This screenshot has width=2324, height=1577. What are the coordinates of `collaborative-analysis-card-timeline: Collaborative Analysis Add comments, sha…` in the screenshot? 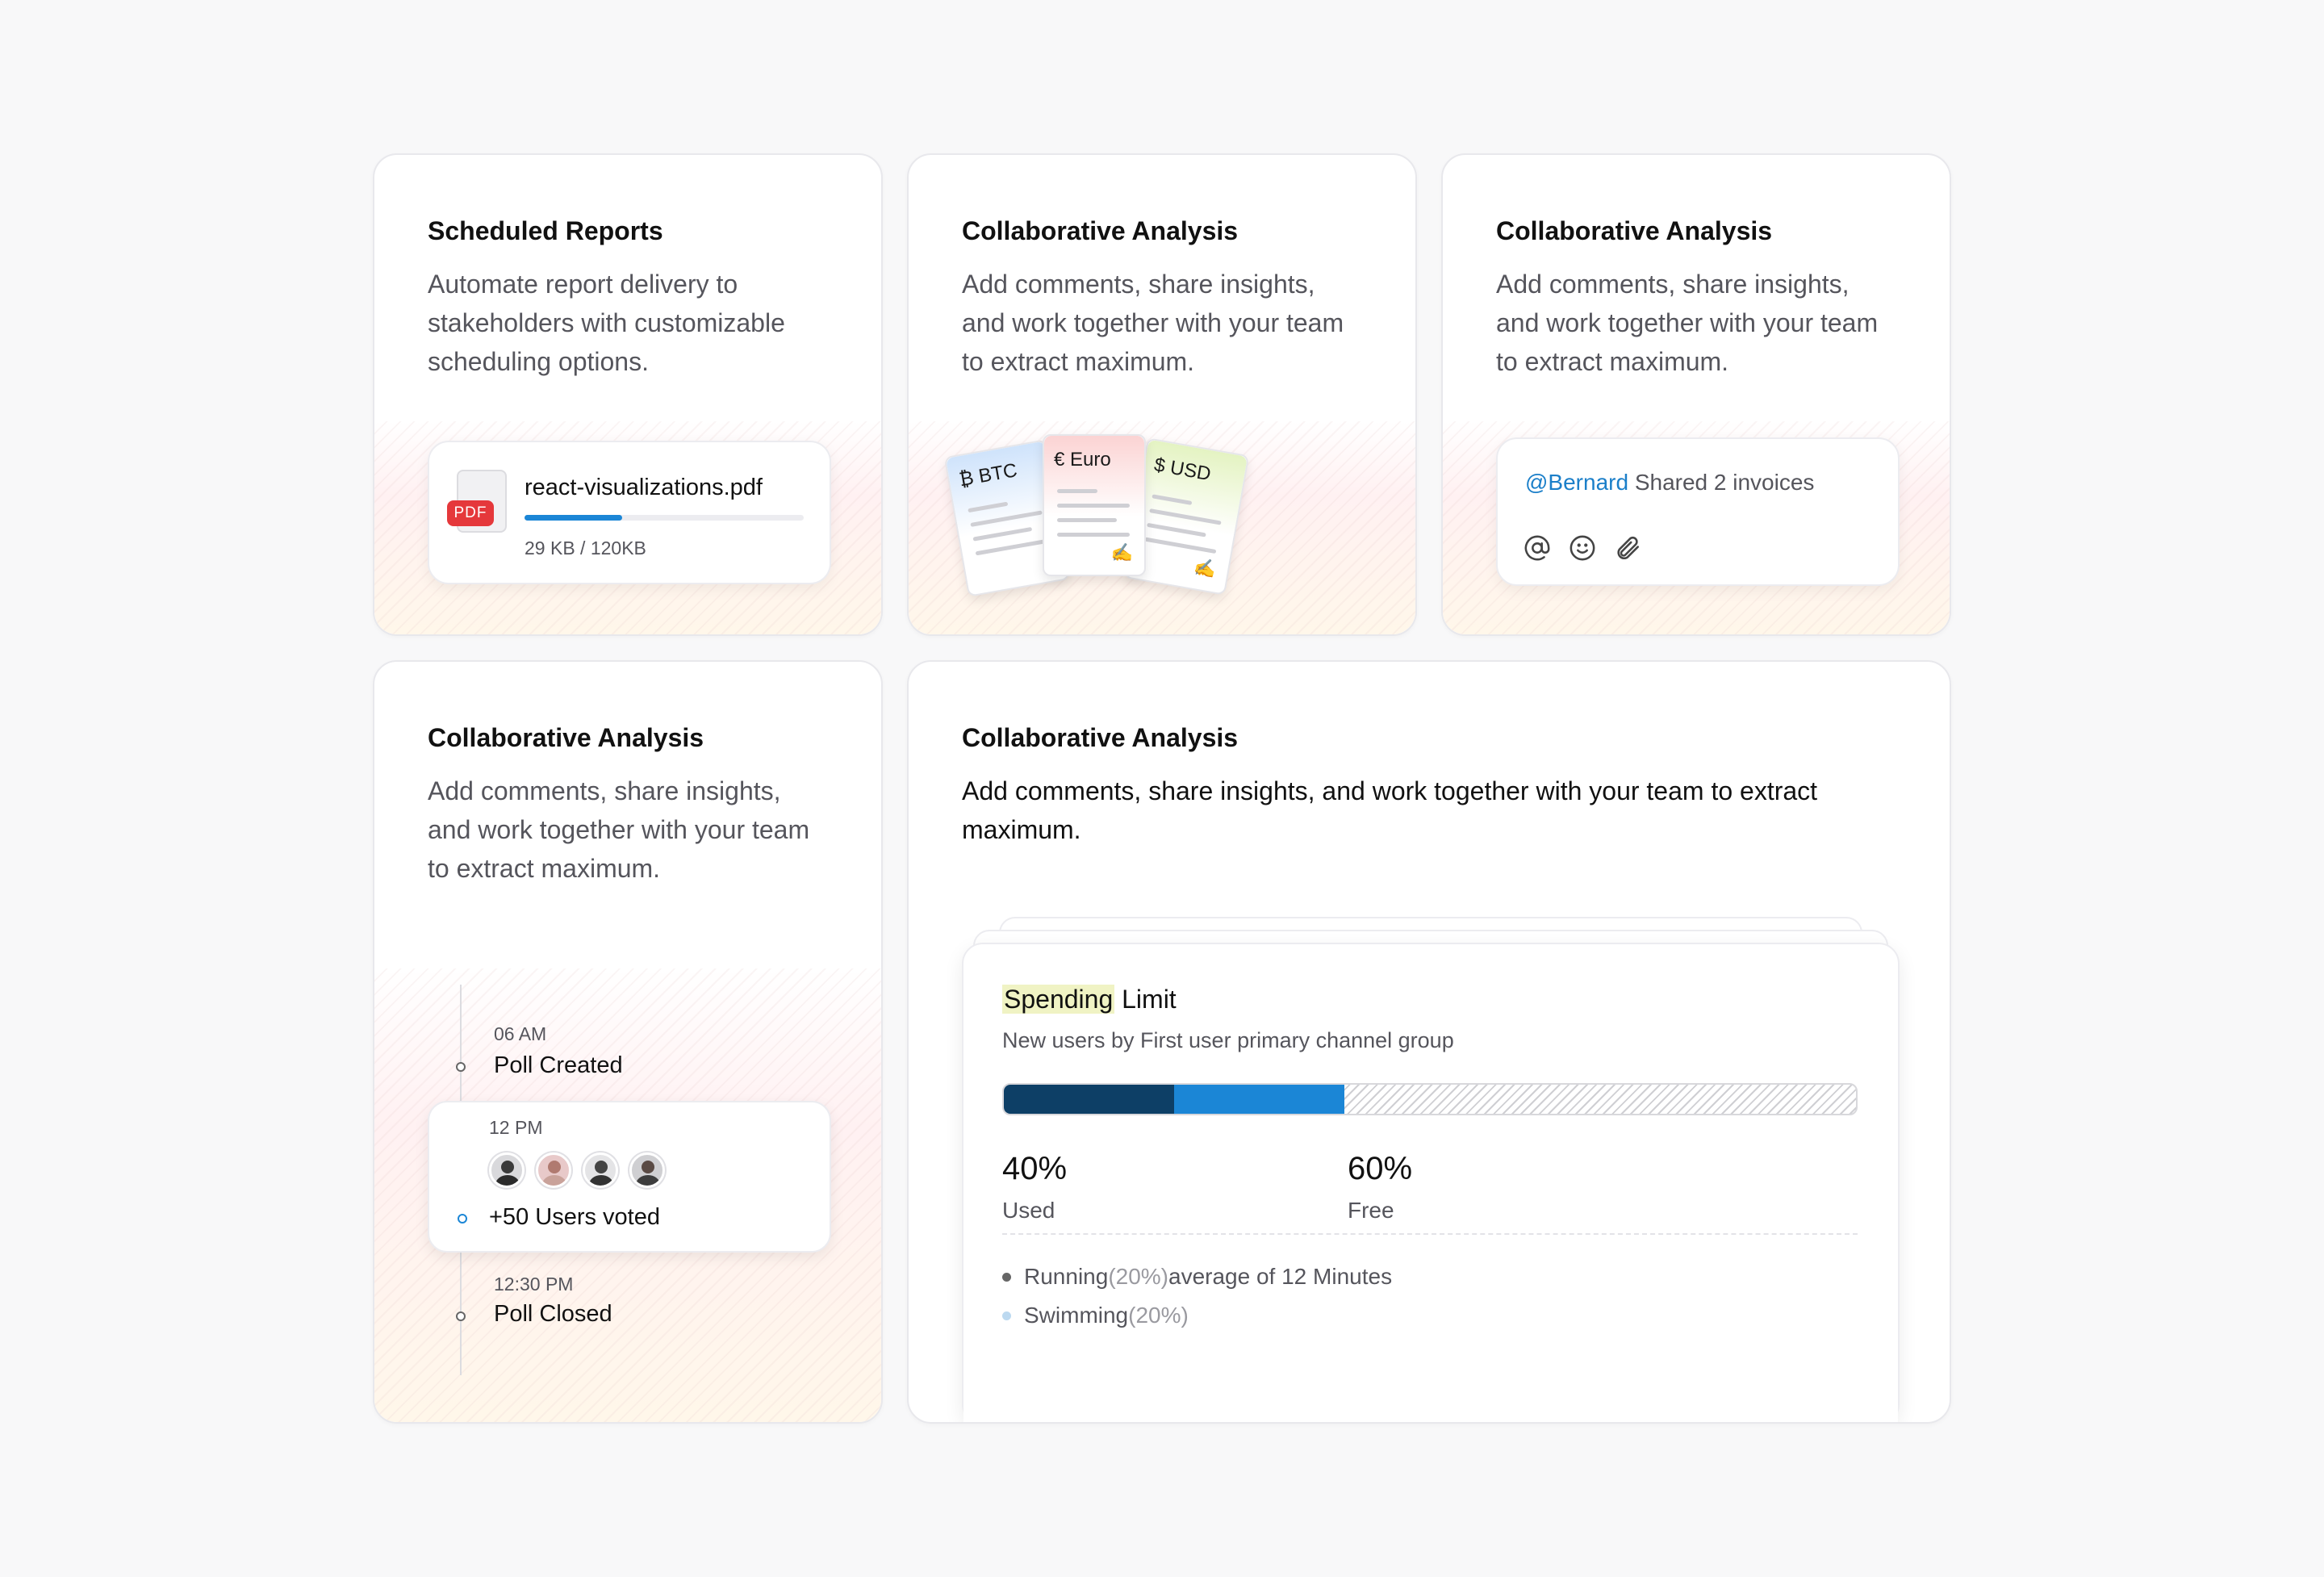 It's located at (628, 1042).